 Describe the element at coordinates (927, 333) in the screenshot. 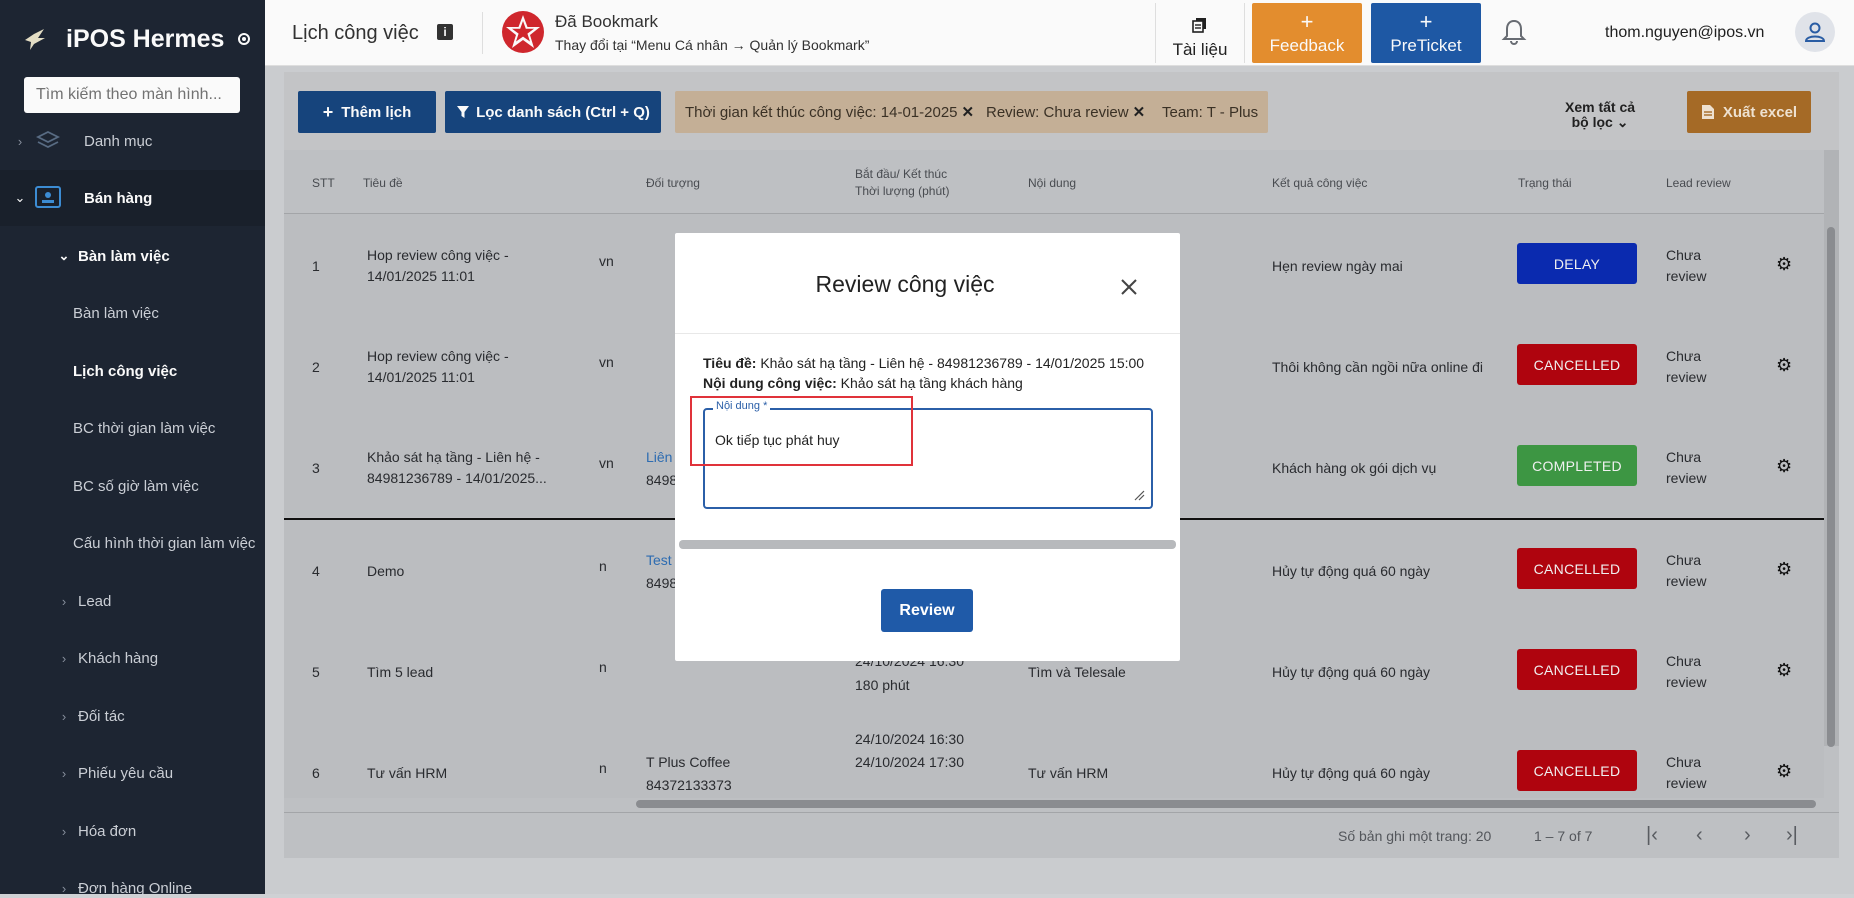

I see `modal-divider` at that location.